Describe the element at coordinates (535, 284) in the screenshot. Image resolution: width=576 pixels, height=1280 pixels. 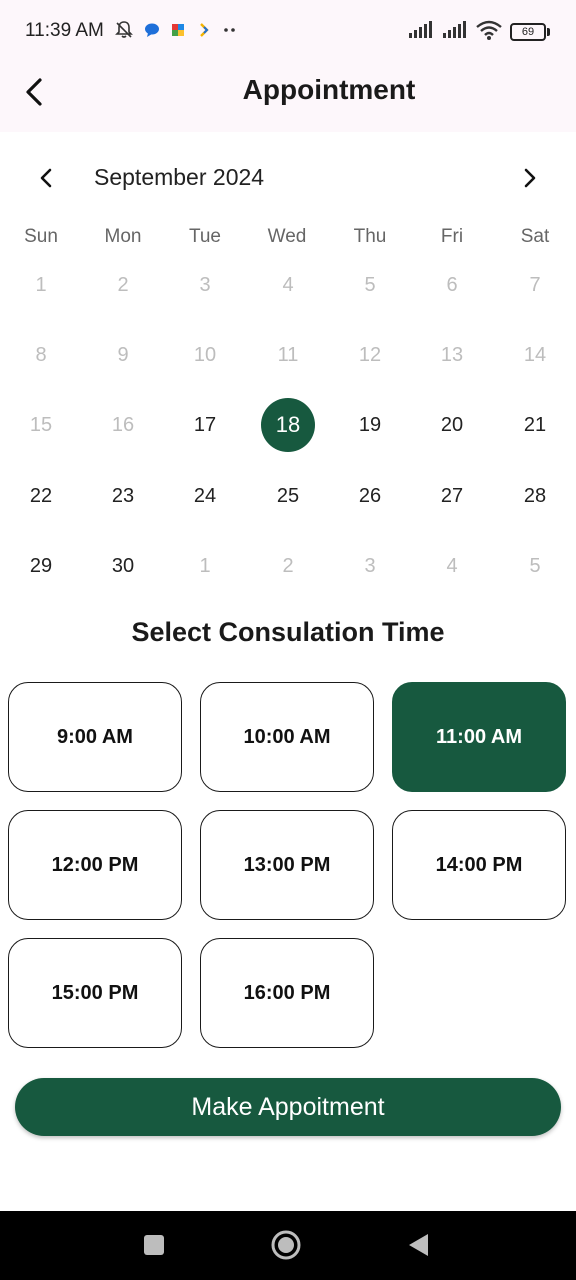
I see `calendar-day: 7` at that location.